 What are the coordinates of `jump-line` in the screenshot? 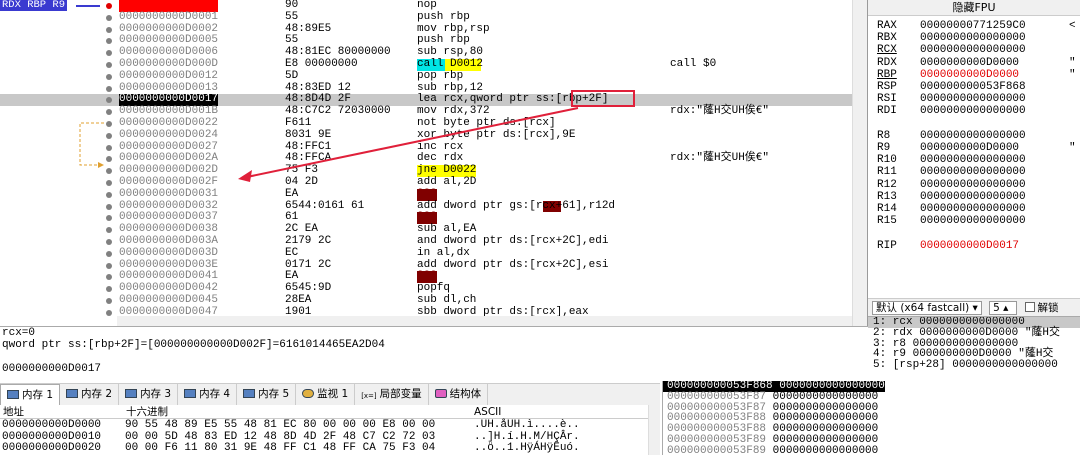 It's located at (91, 144).